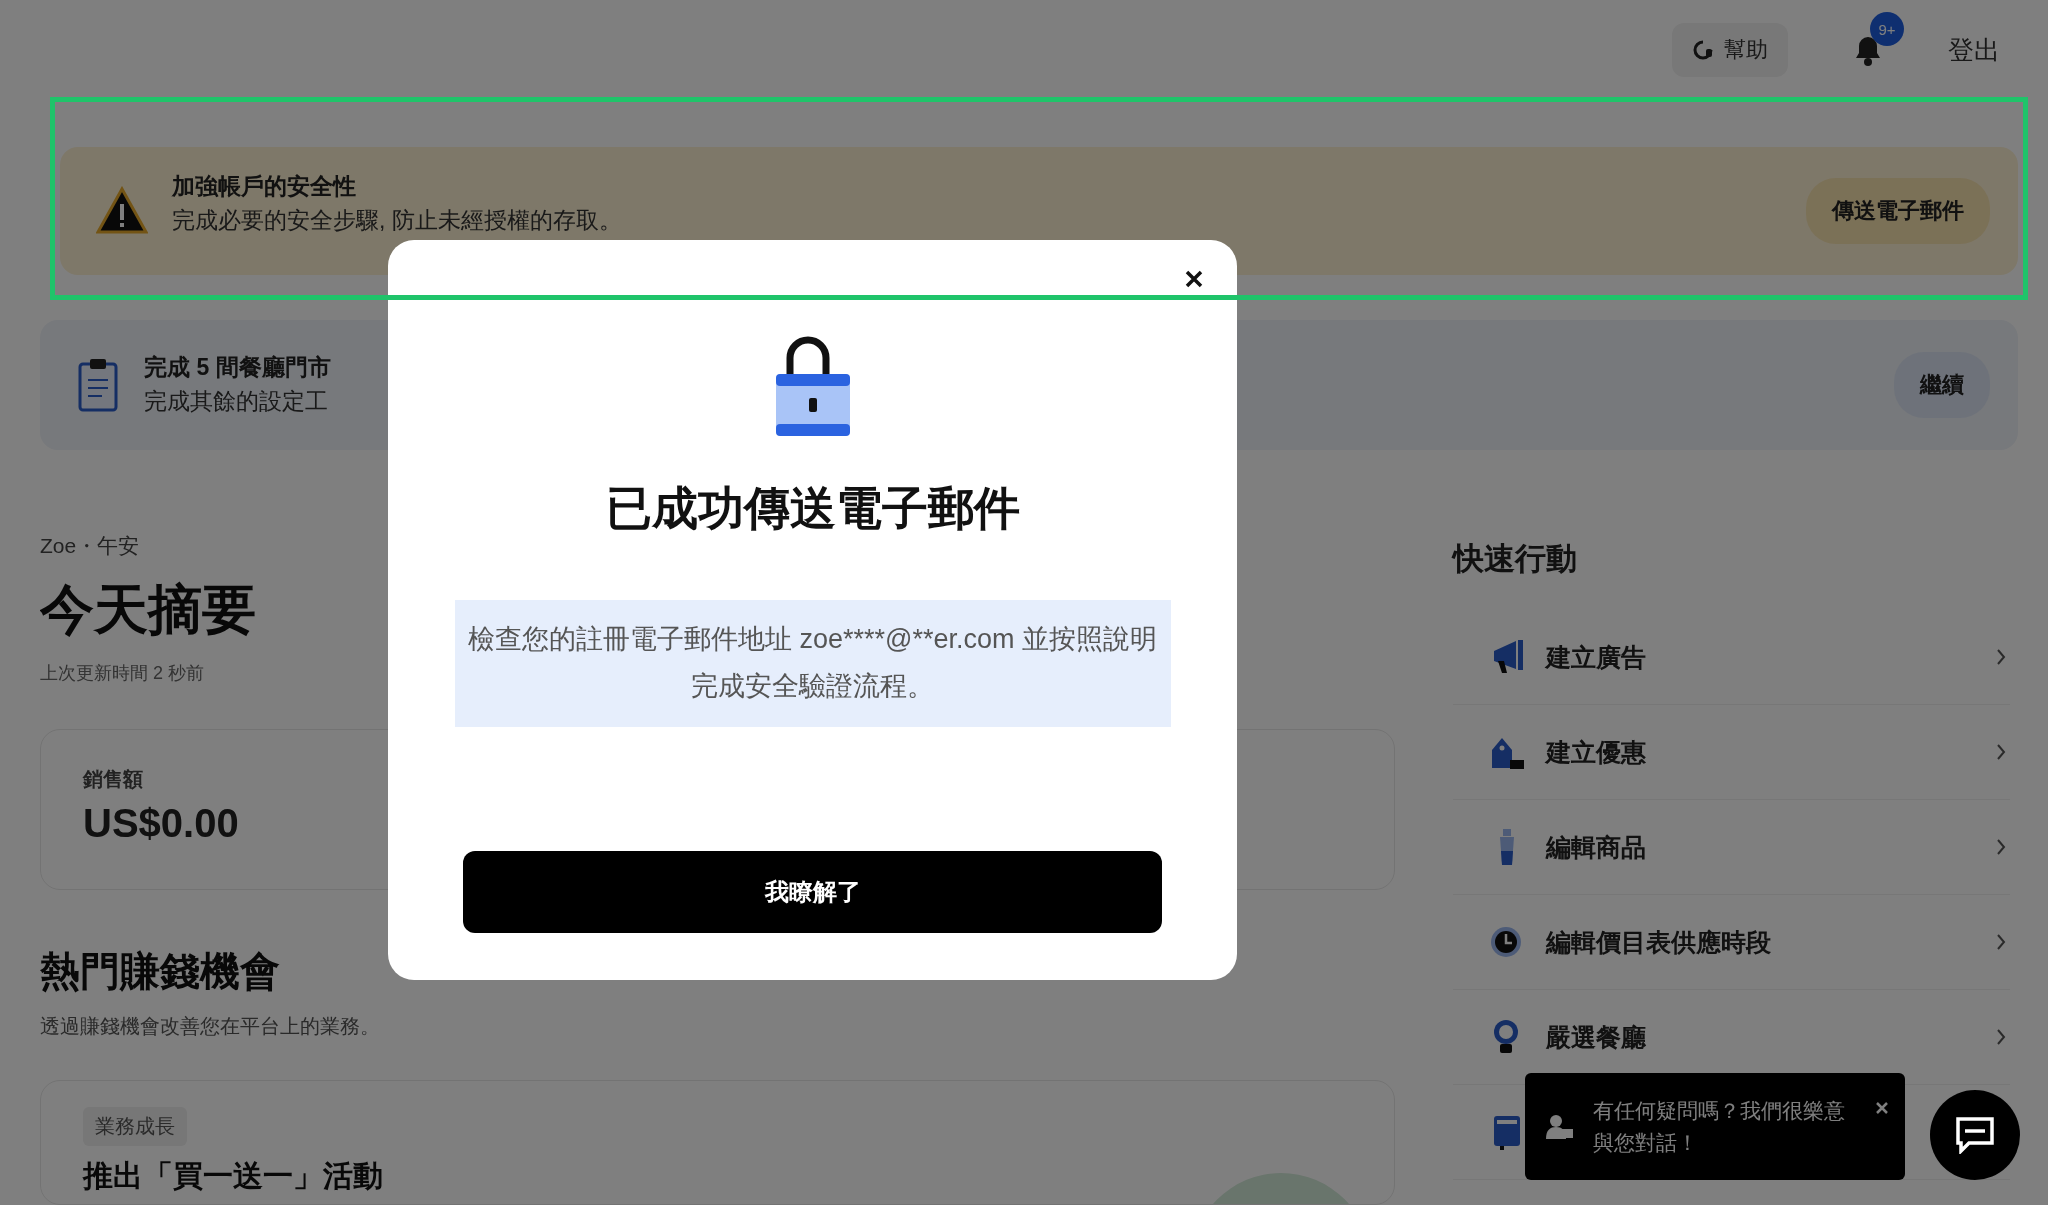 The image size is (2048, 1205). I want to click on chat-icon, so click(1975, 1135).